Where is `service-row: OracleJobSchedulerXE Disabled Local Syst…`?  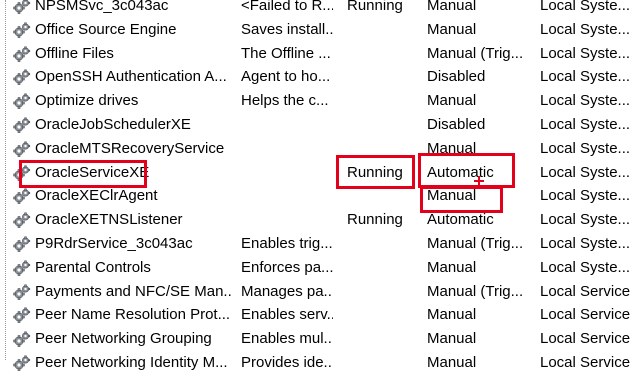
service-row: OracleJobSchedulerXE Disabled Local Syst… is located at coordinates (320, 125).